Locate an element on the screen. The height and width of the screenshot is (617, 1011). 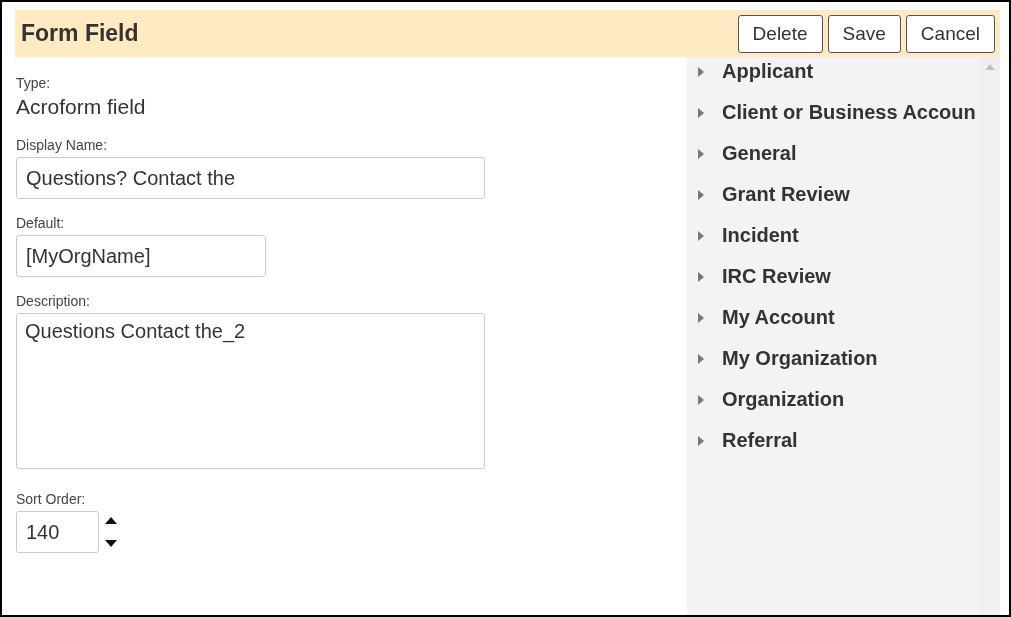
type-value: Acroform field is located at coordinates (81, 107).